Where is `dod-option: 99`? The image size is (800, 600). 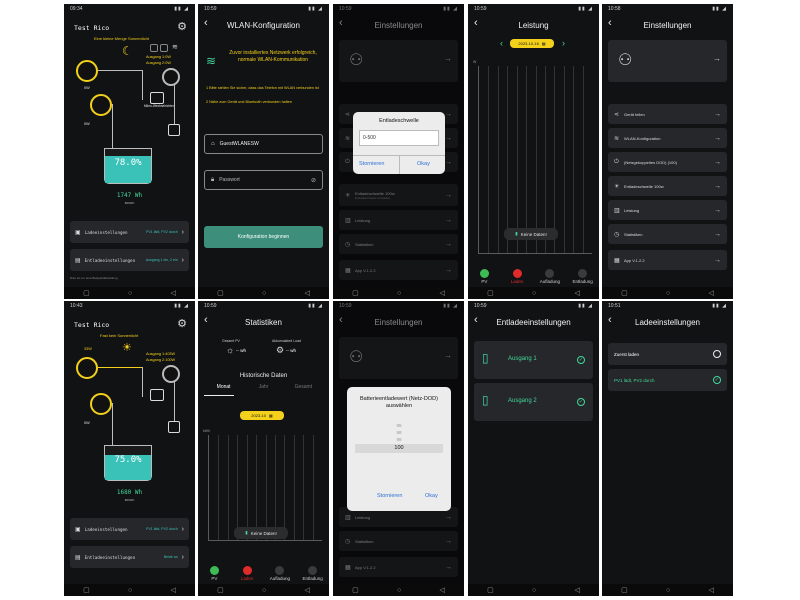
dod-option: 99 is located at coordinates (399, 439).